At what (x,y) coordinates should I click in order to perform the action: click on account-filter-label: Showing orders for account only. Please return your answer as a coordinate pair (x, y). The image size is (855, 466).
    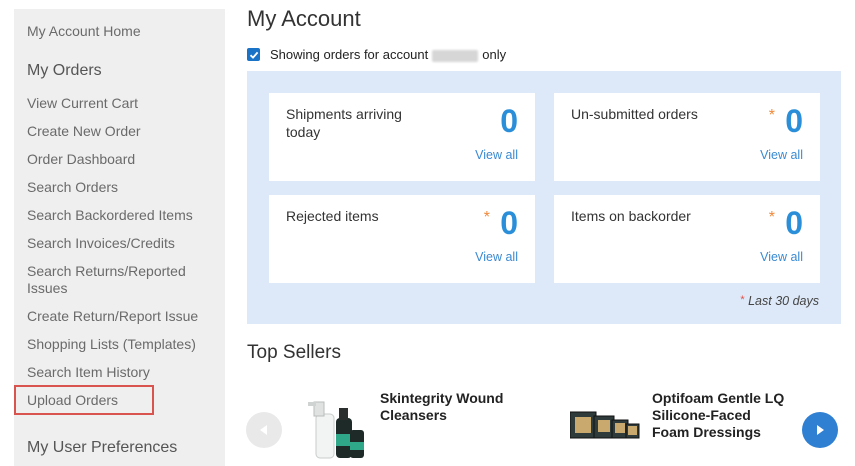
    Looking at the image, I should click on (388, 54).